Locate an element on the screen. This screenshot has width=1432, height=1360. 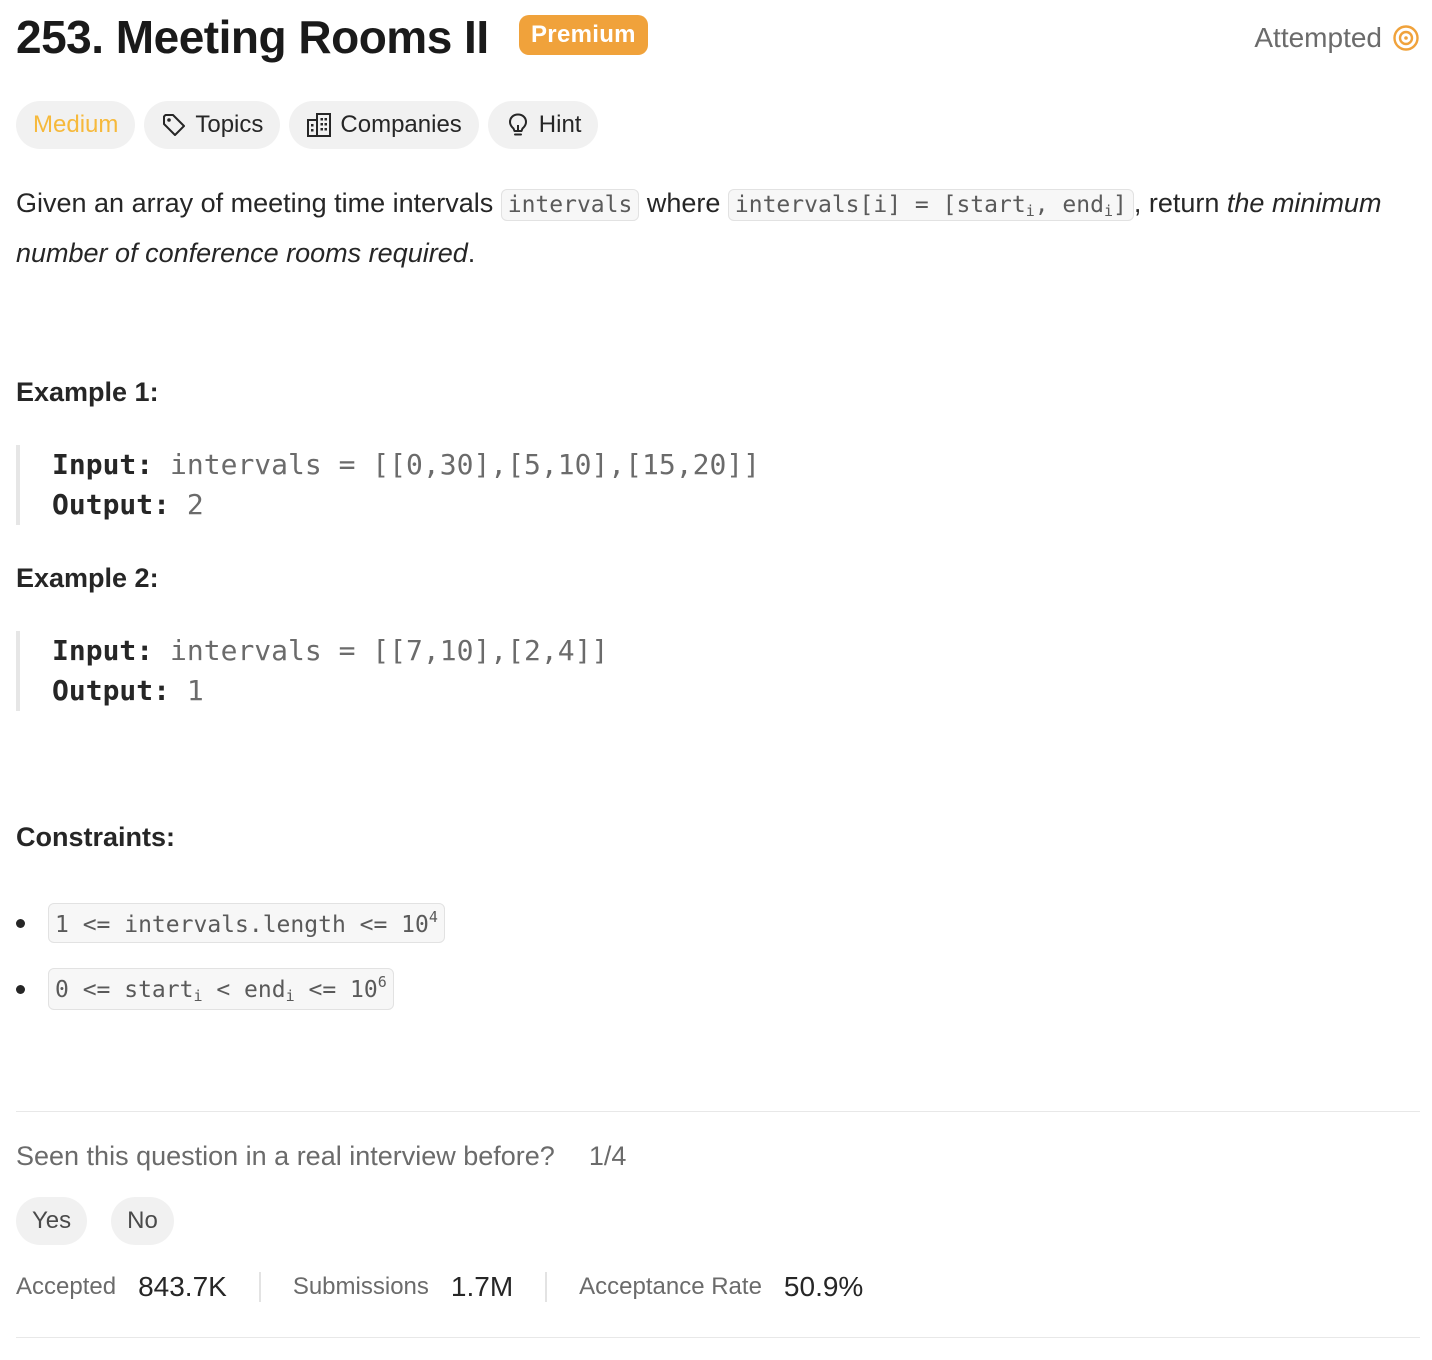
description-text: . is located at coordinates (471, 253).